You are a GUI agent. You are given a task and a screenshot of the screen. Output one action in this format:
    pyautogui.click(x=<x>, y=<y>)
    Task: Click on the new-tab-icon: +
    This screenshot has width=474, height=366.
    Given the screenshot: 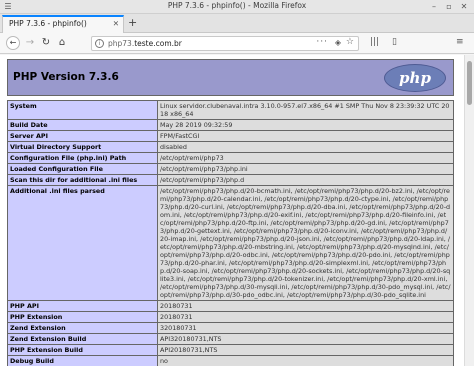 What is the action you would take?
    pyautogui.click(x=132, y=22)
    